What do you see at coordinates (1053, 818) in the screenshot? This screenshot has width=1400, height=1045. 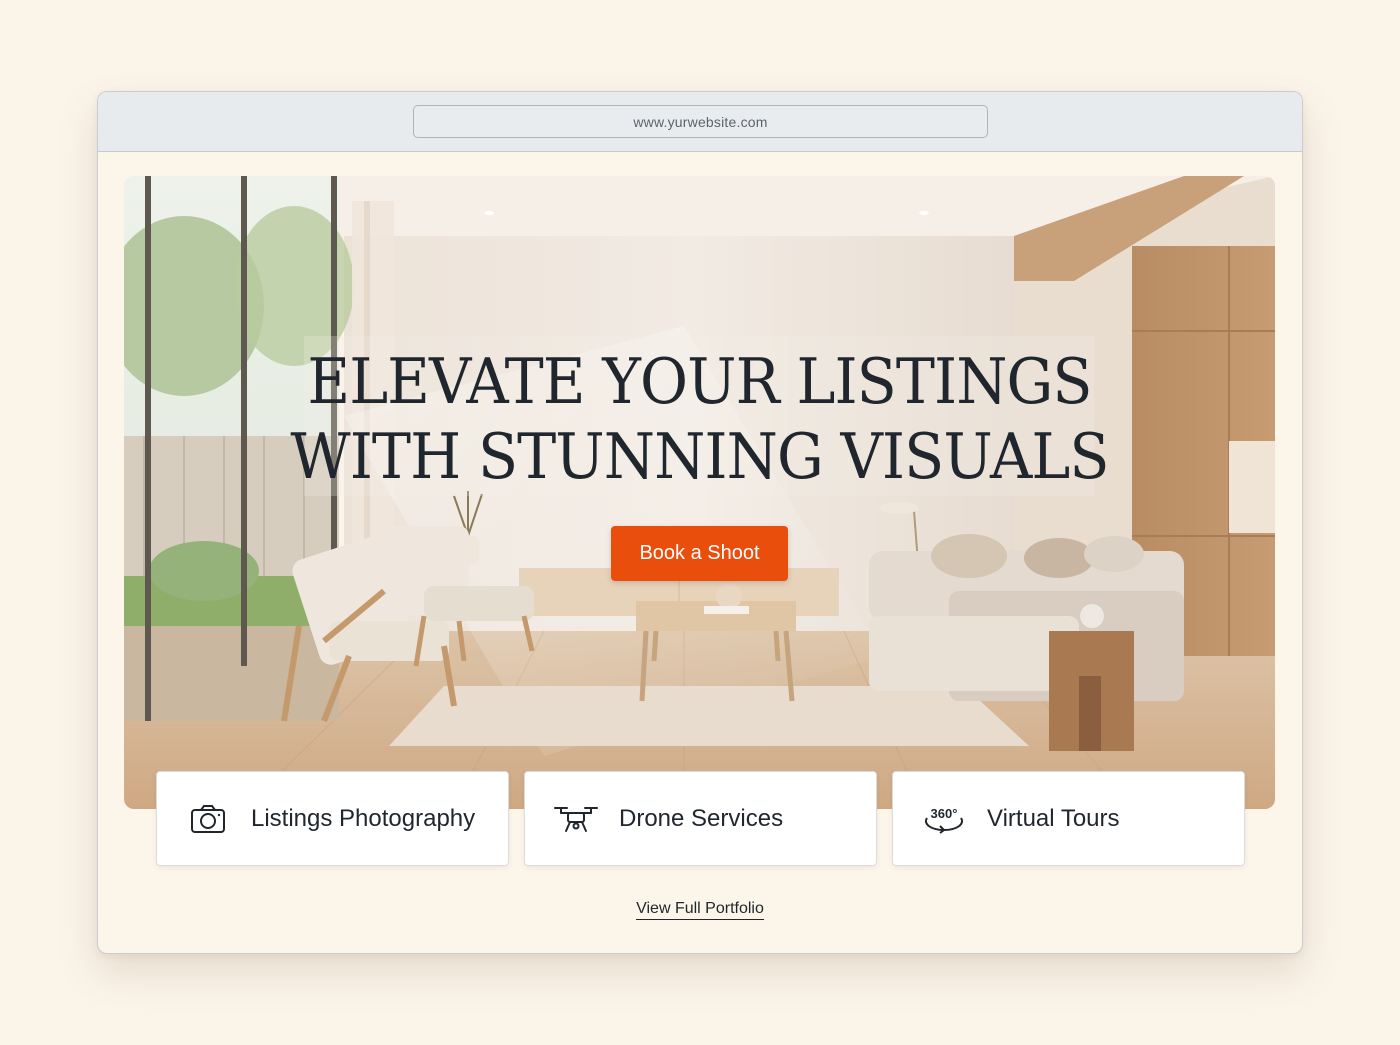 I see `service-label: Virtual Tours` at bounding box center [1053, 818].